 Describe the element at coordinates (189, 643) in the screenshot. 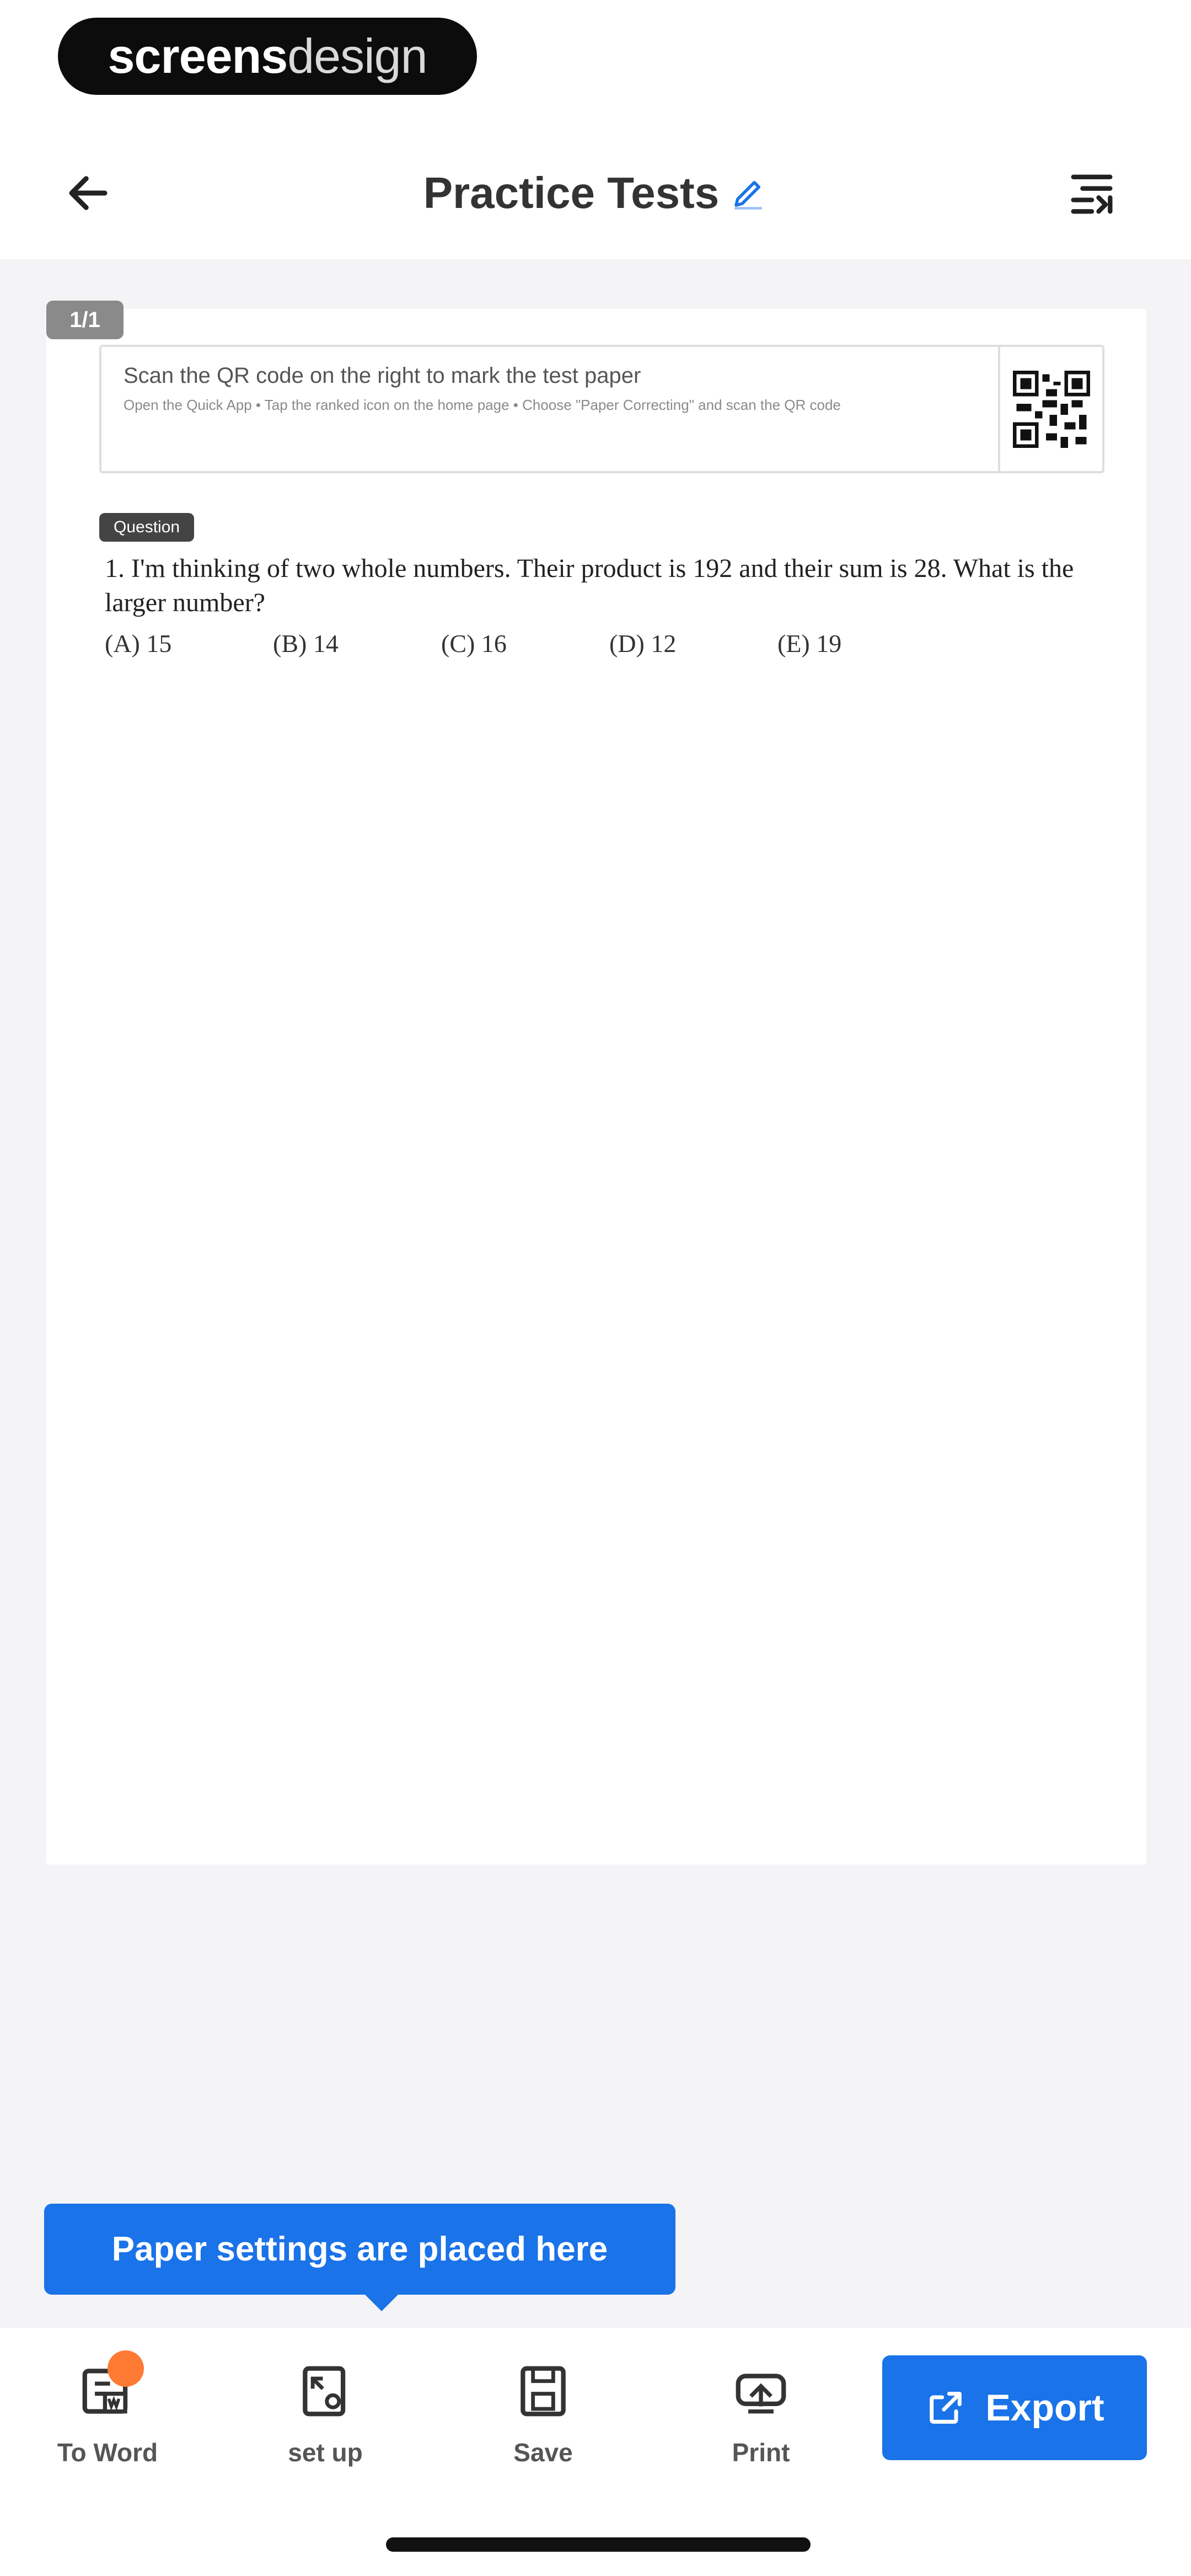

I see `option-a: (A) 15` at that location.